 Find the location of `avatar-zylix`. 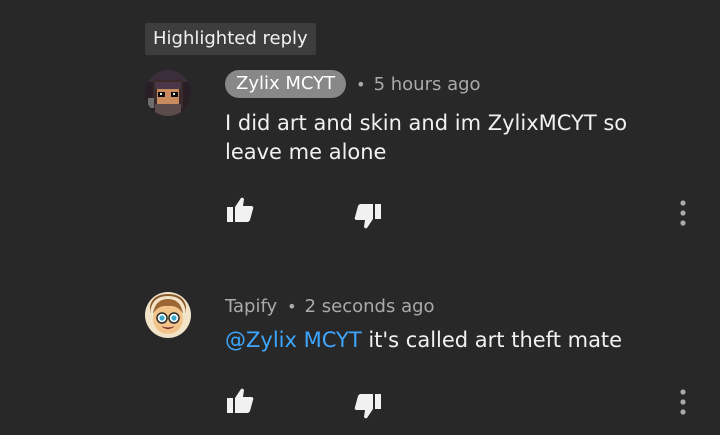

avatar-zylix is located at coordinates (168, 93).